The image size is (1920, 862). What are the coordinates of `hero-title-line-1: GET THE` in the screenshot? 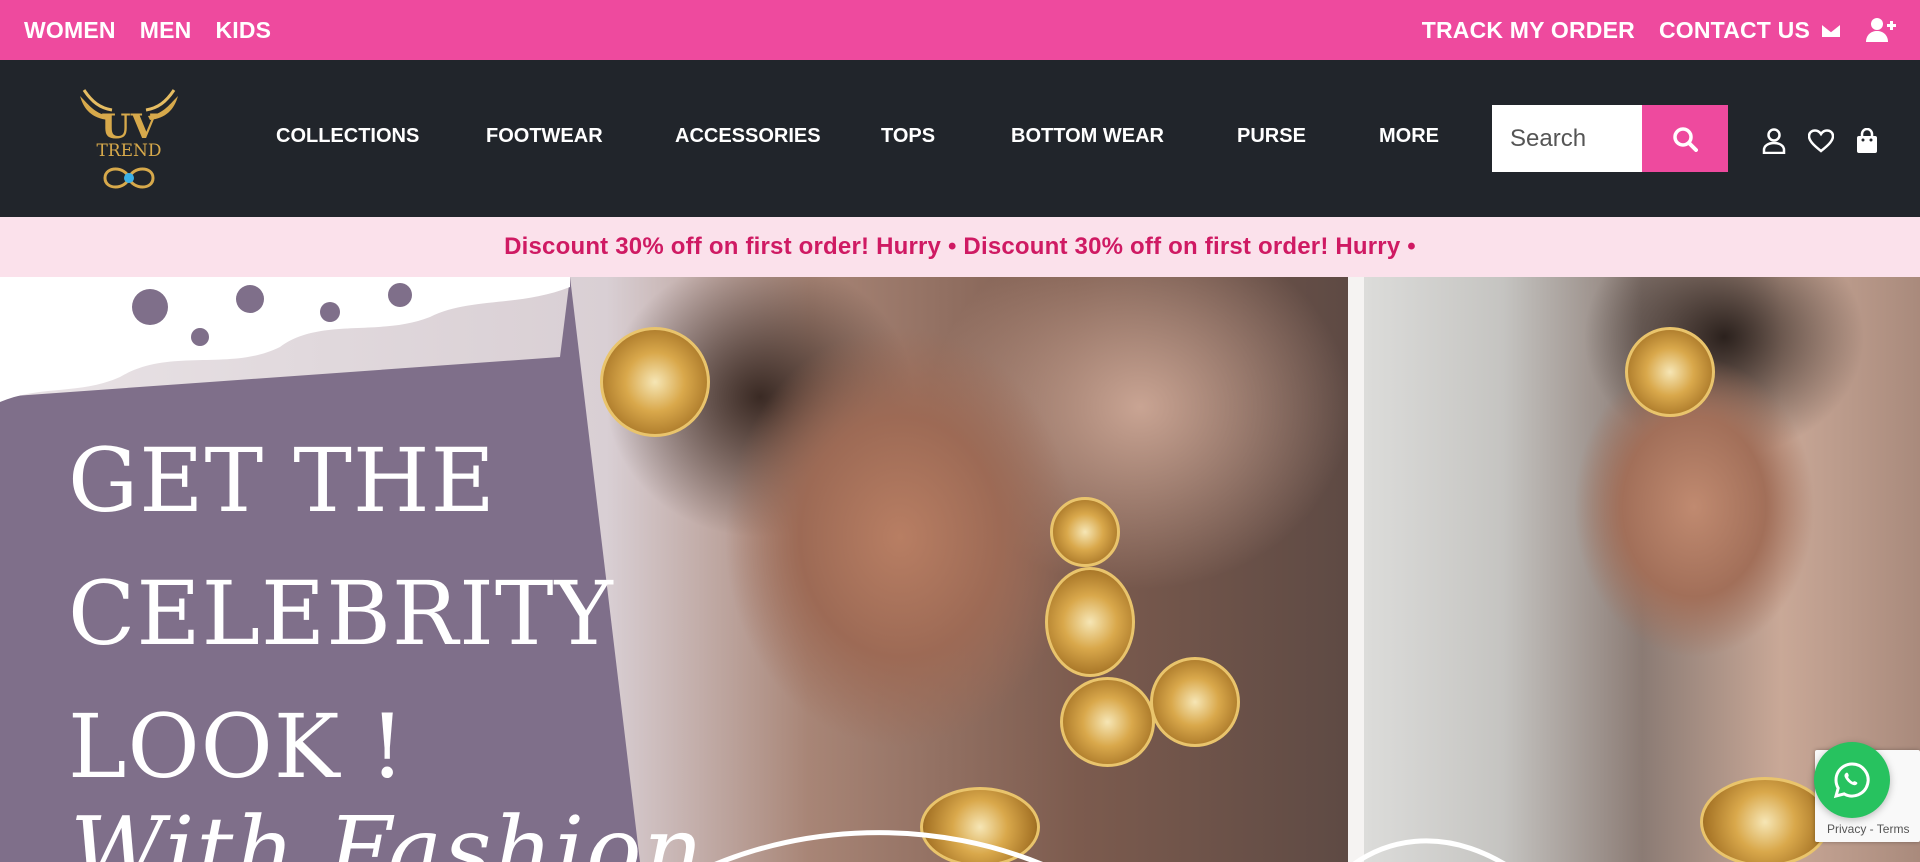 It's located at (282, 480).